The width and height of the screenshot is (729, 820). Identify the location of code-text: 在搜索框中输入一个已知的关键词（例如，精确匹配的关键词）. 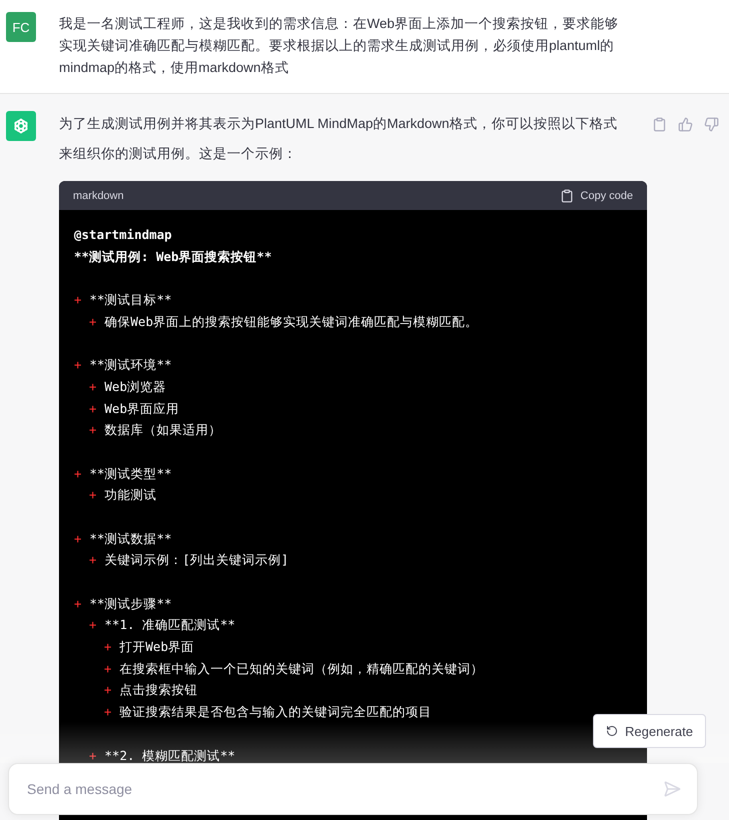
(302, 669).